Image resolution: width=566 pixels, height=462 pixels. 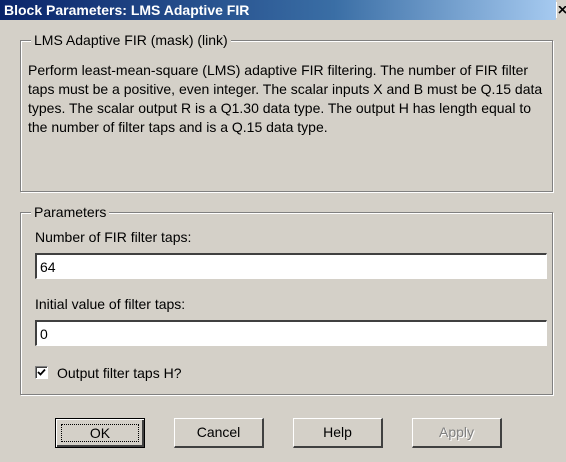 I want to click on checkmark-icon, so click(x=41, y=372).